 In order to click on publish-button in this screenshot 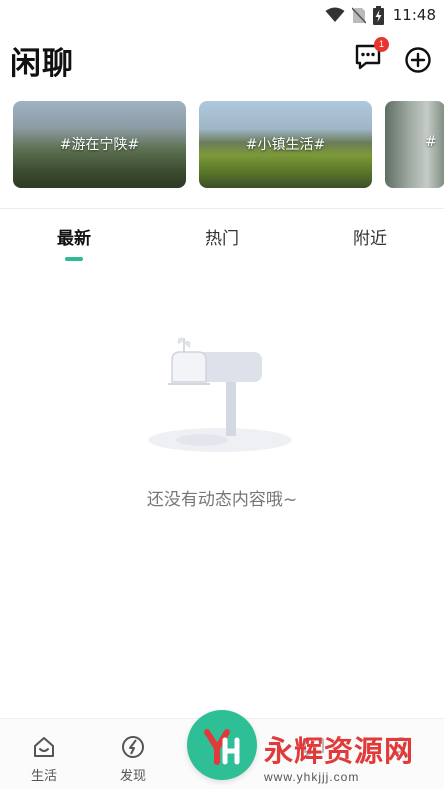, I will do `click(222, 745)`.